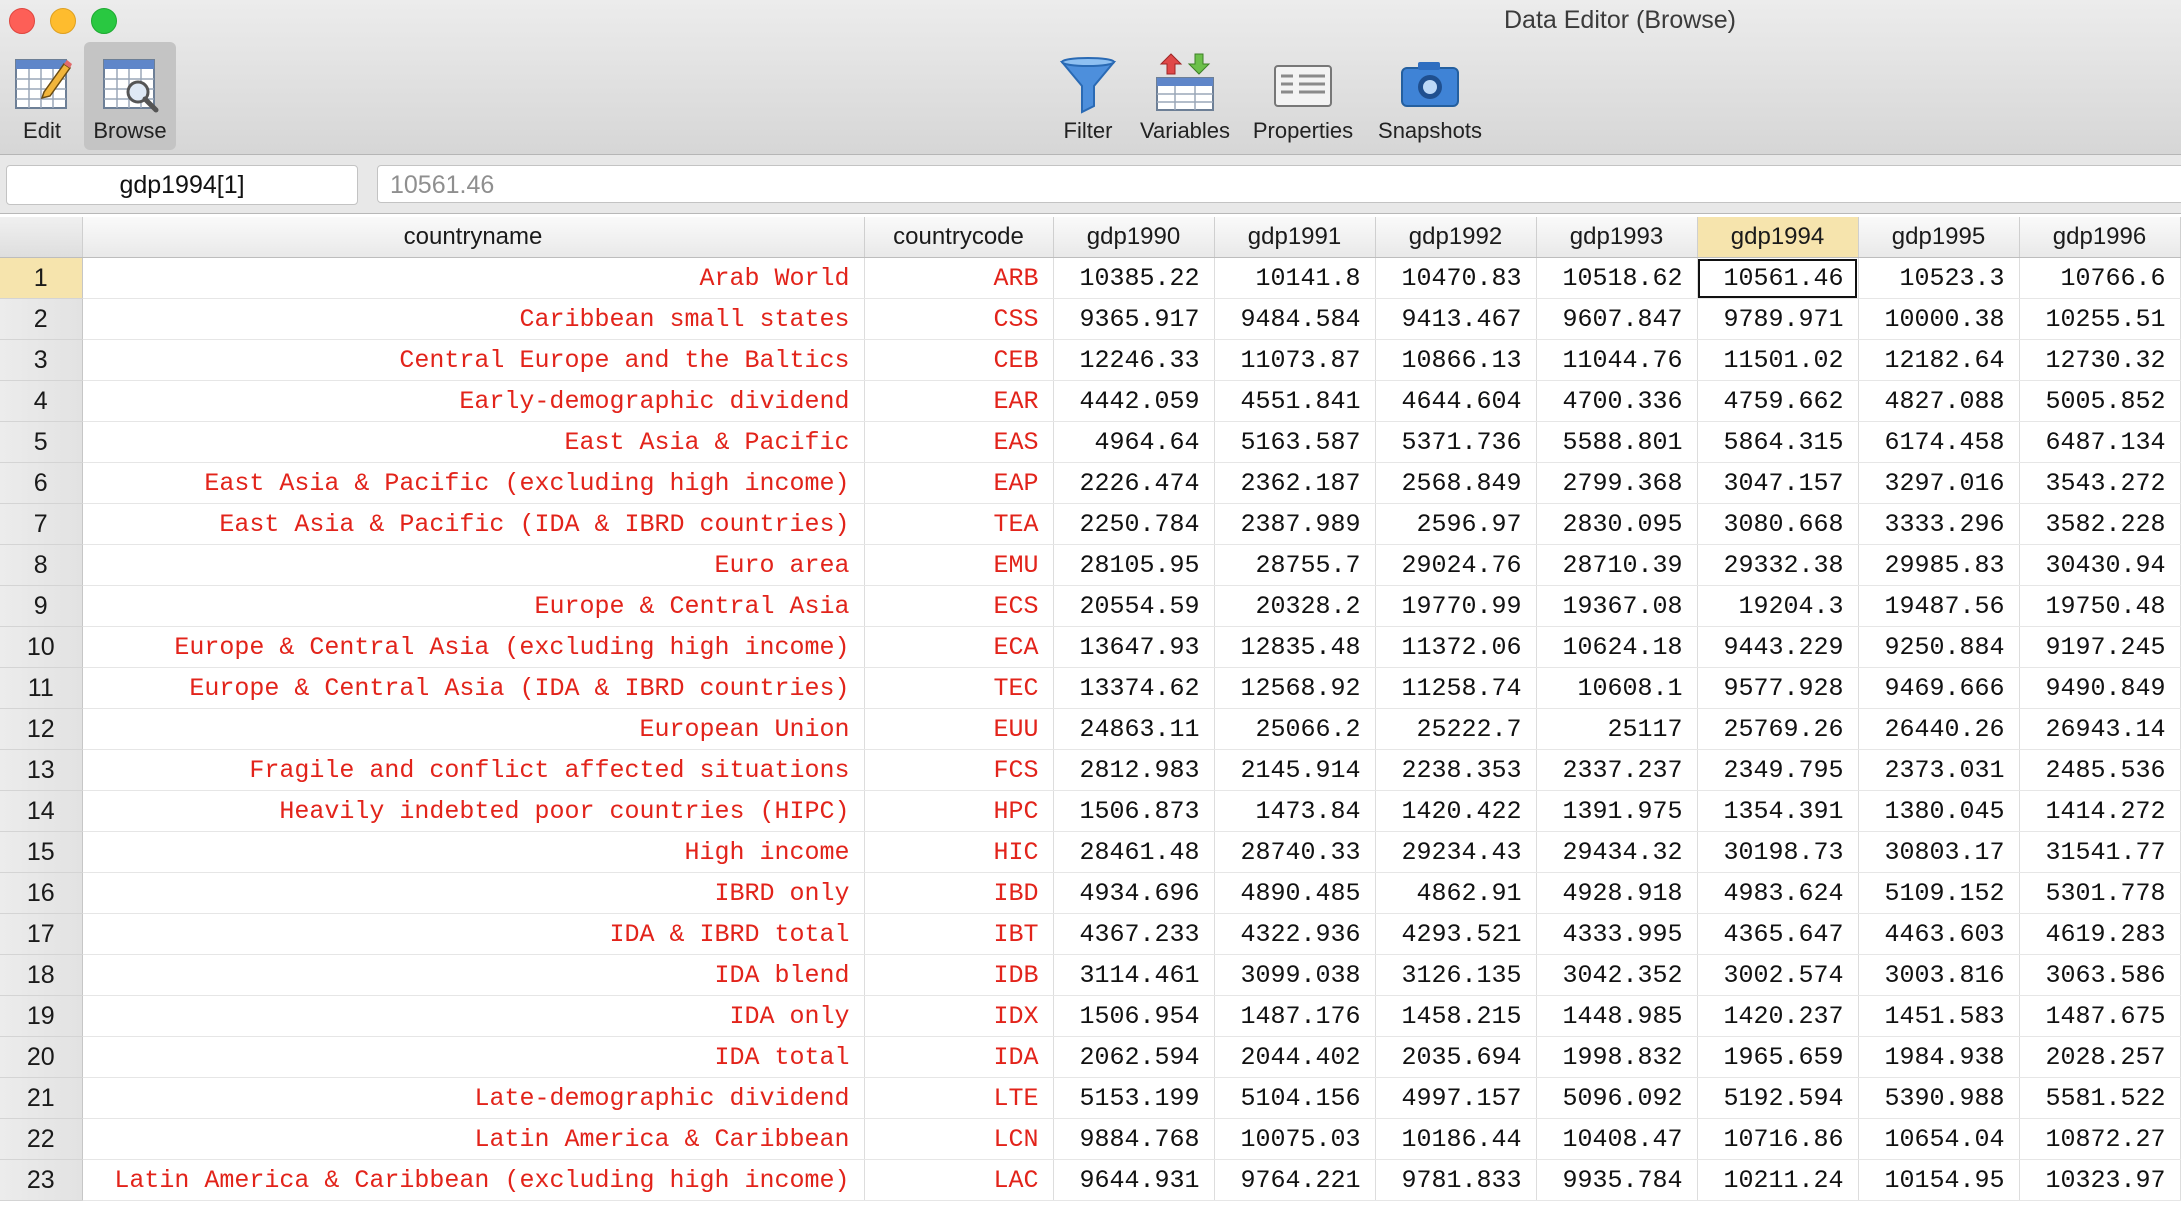 This screenshot has height=1226, width=2181. I want to click on row-number: 1, so click(41, 278).